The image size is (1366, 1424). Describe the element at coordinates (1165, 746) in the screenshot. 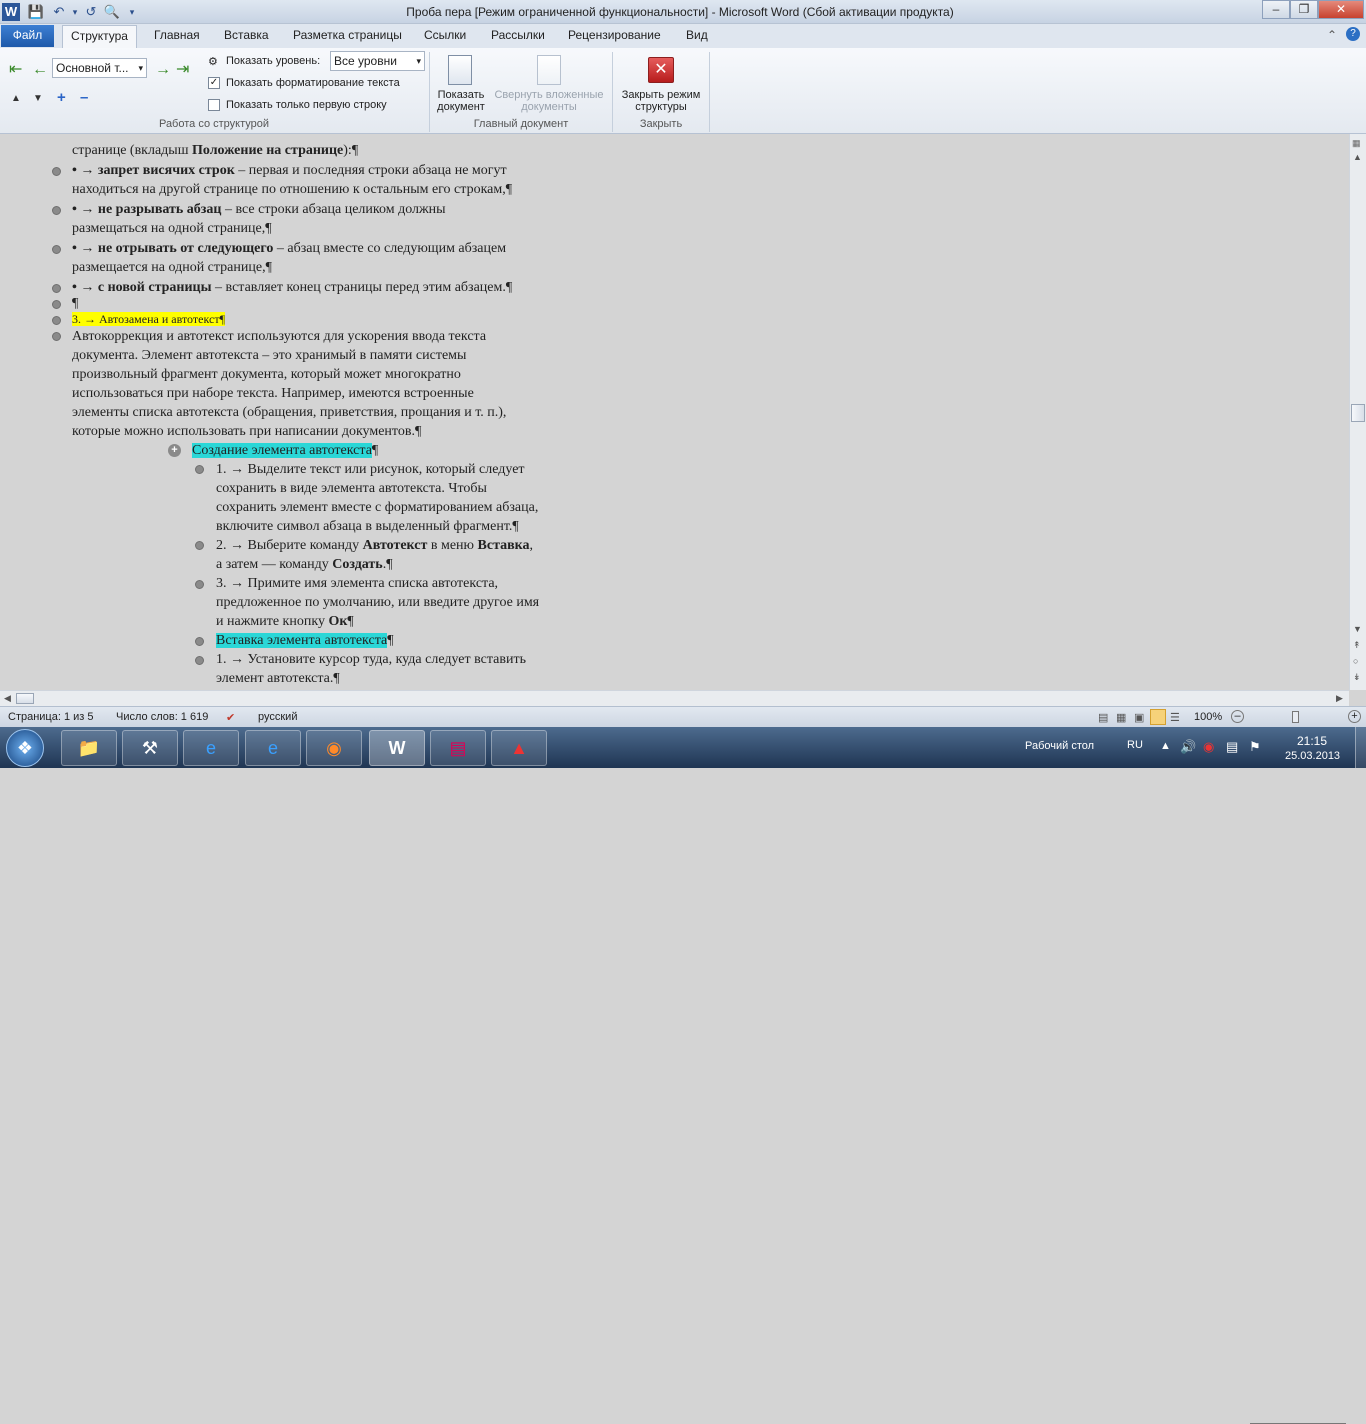

I see `show-hidden-icons: ▲` at that location.